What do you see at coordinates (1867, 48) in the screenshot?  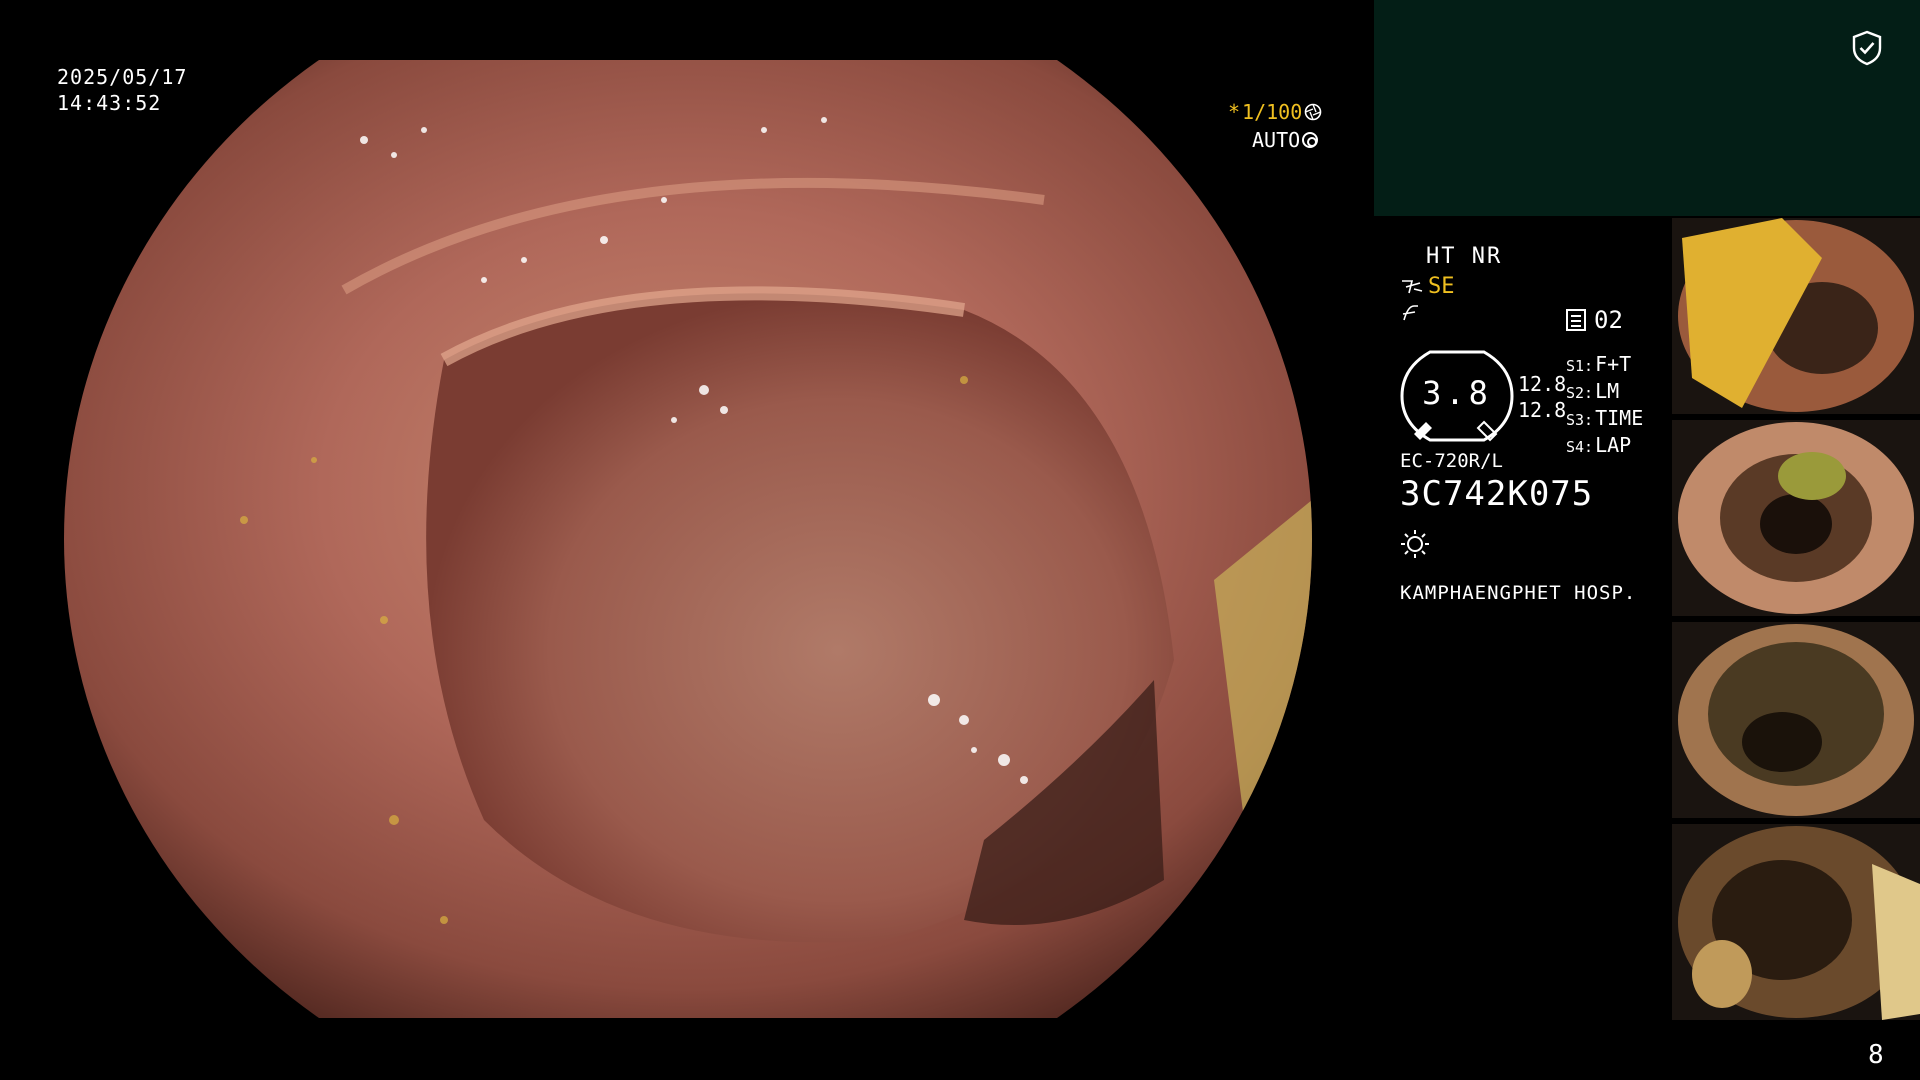 I see `shield-check-icon` at bounding box center [1867, 48].